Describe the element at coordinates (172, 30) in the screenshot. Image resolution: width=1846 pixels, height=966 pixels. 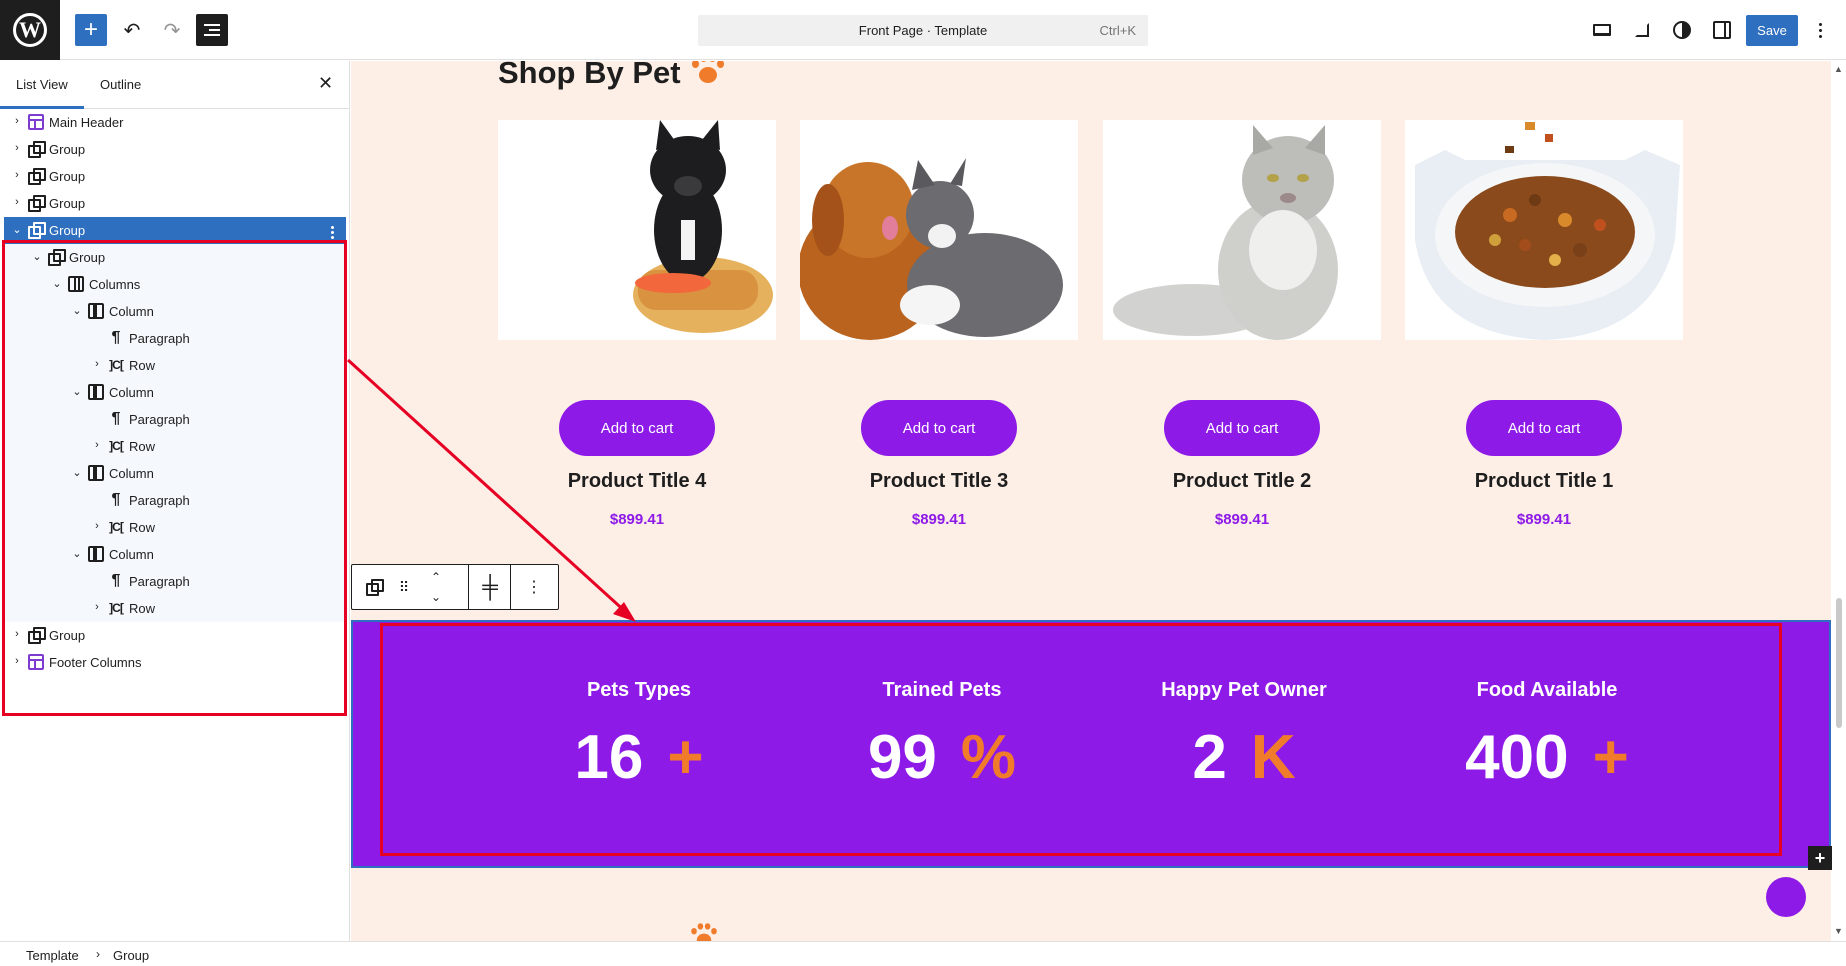
I see `redo-button: ↷` at that location.